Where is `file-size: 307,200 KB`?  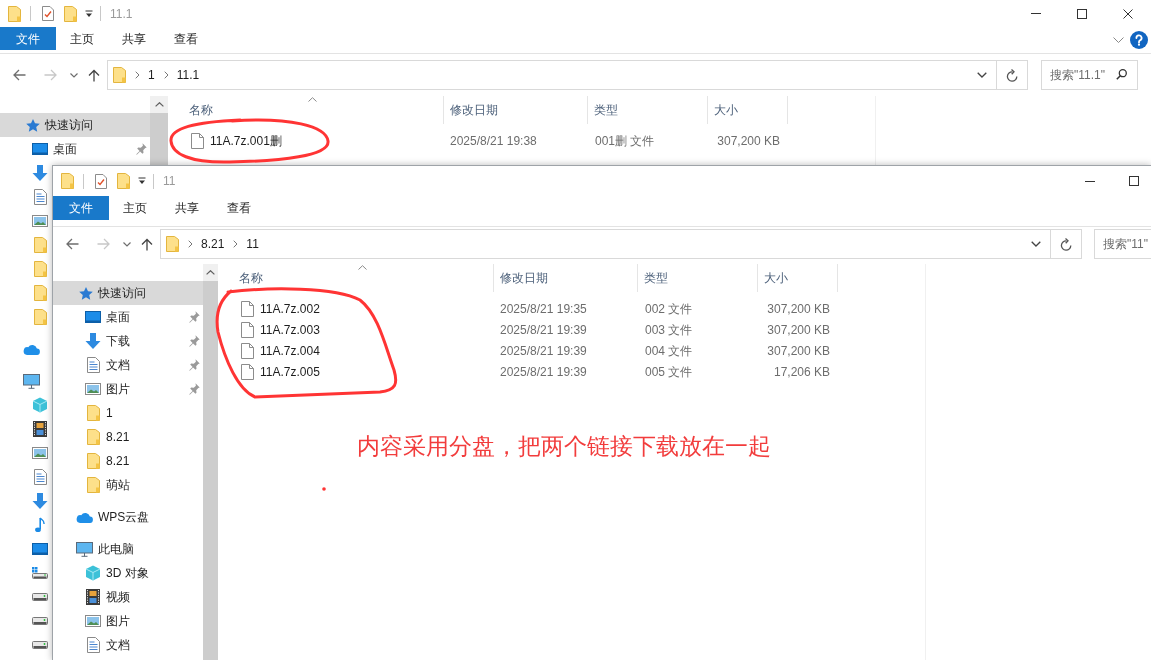
file-size: 307,200 KB is located at coordinates (798, 309).